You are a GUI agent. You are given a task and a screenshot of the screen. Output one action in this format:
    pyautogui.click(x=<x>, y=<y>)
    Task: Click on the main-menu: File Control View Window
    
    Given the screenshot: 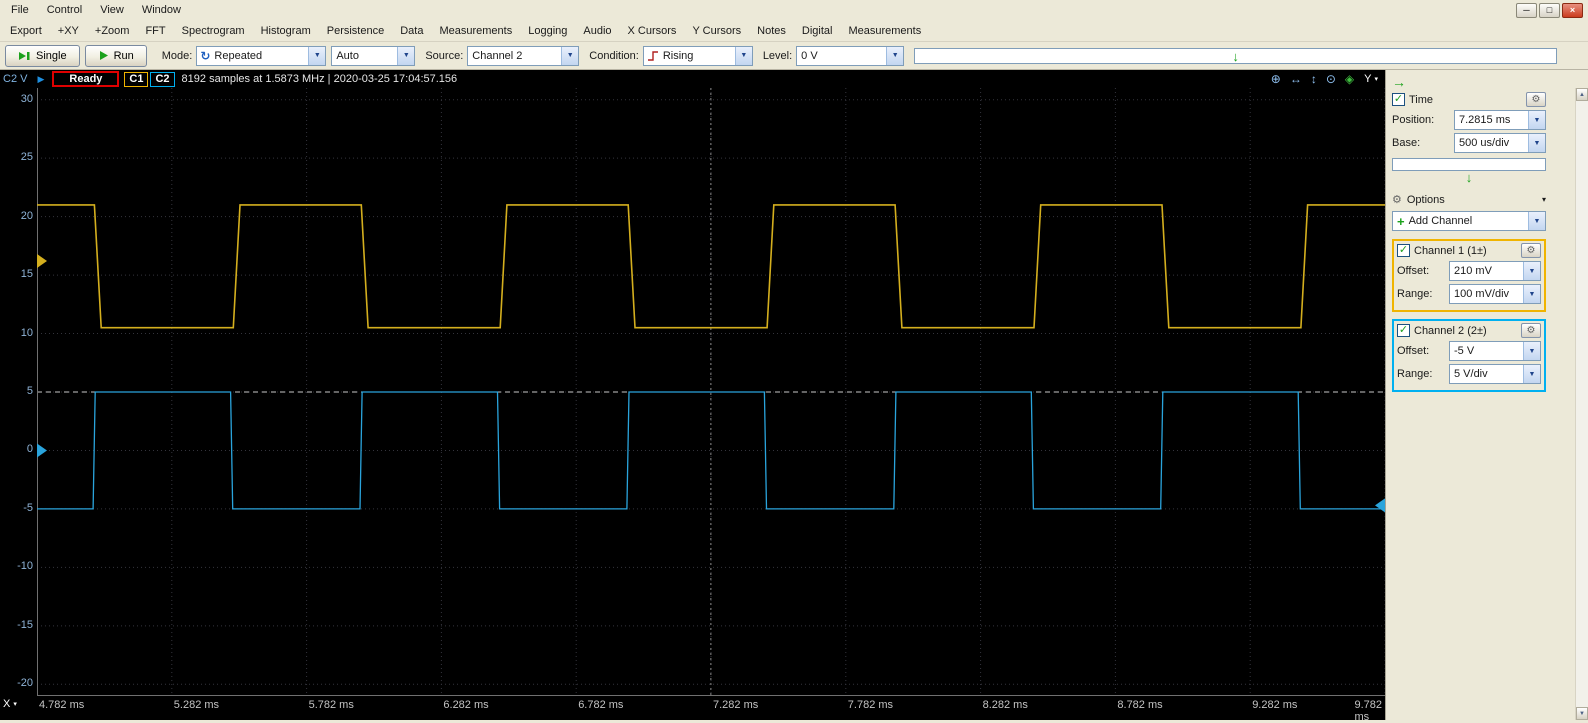 What is the action you would take?
    pyautogui.click(x=96, y=10)
    